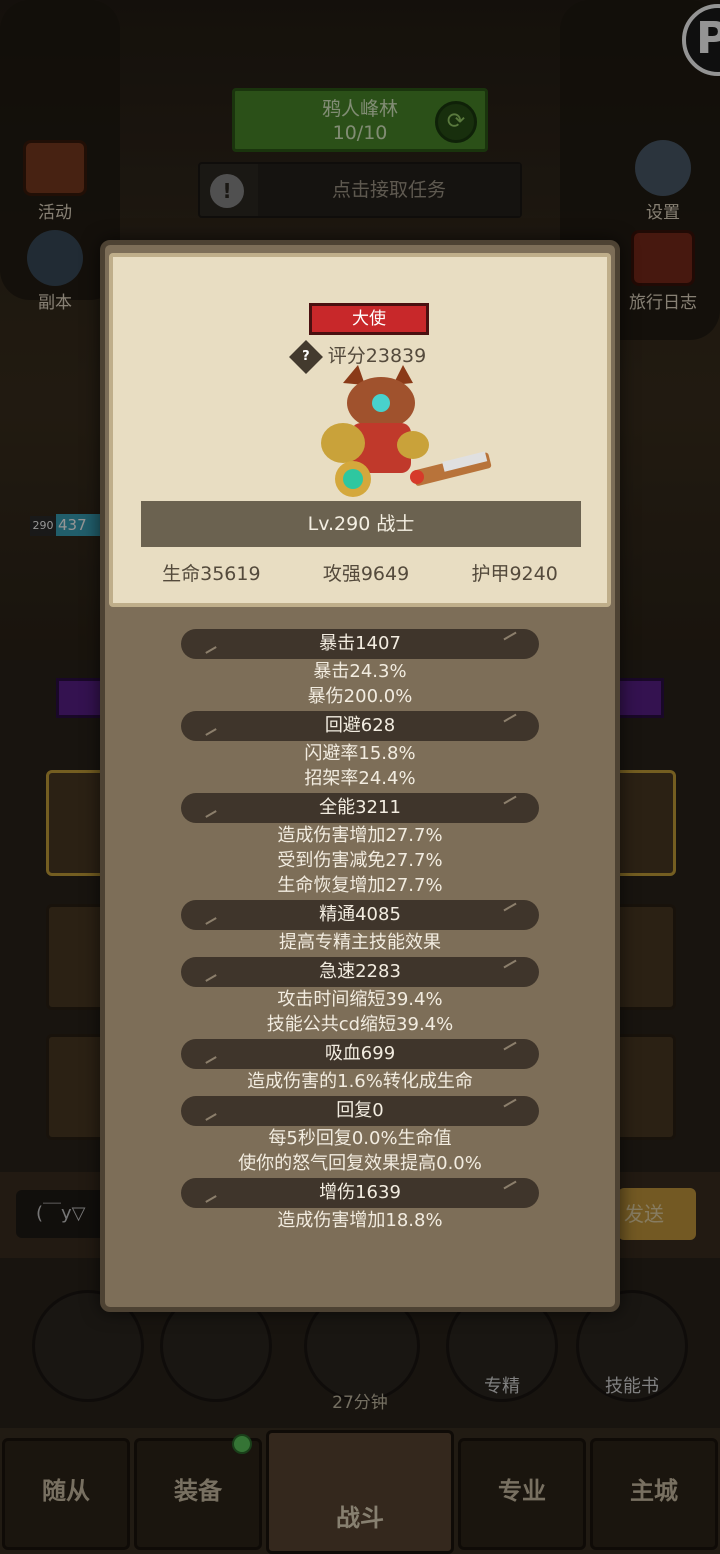 The height and width of the screenshot is (1554, 720). Describe the element at coordinates (522, 1494) in the screenshot. I see `tab-profession: 专业` at that location.